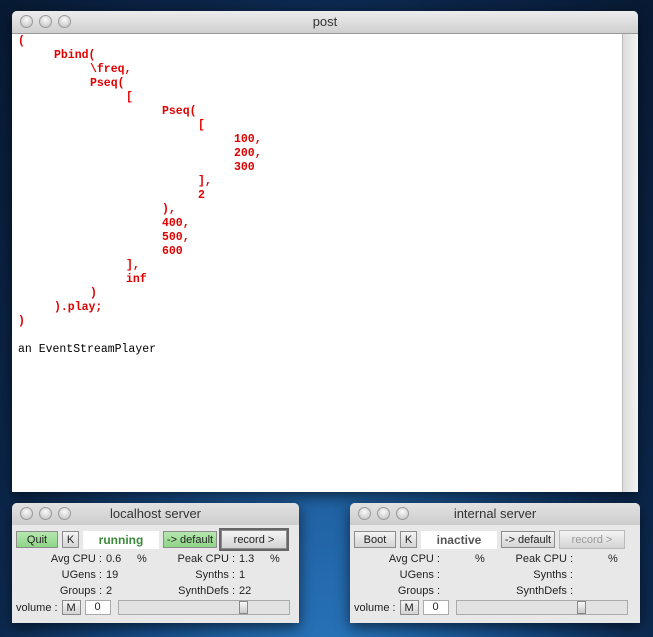 The height and width of the screenshot is (637, 653). What do you see at coordinates (201, 195) in the screenshot?
I see `code-line: 2` at bounding box center [201, 195].